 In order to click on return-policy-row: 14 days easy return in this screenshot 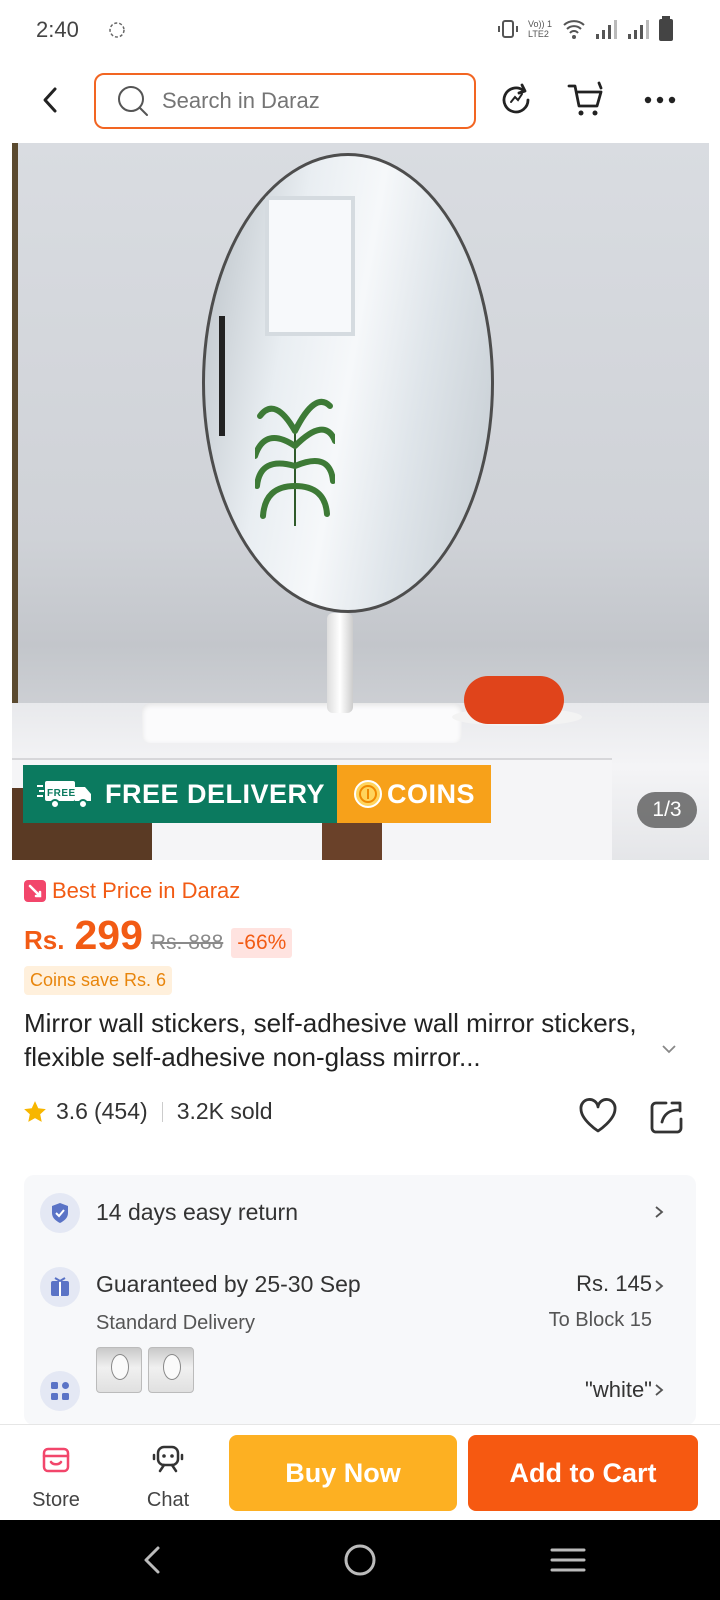, I will do `click(360, 1213)`.